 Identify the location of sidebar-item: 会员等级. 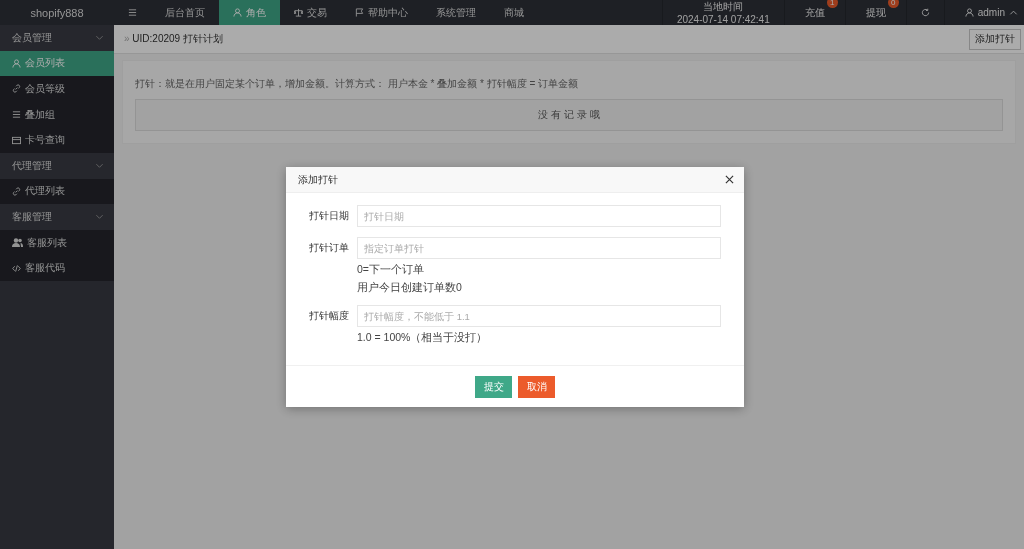
(57, 89).